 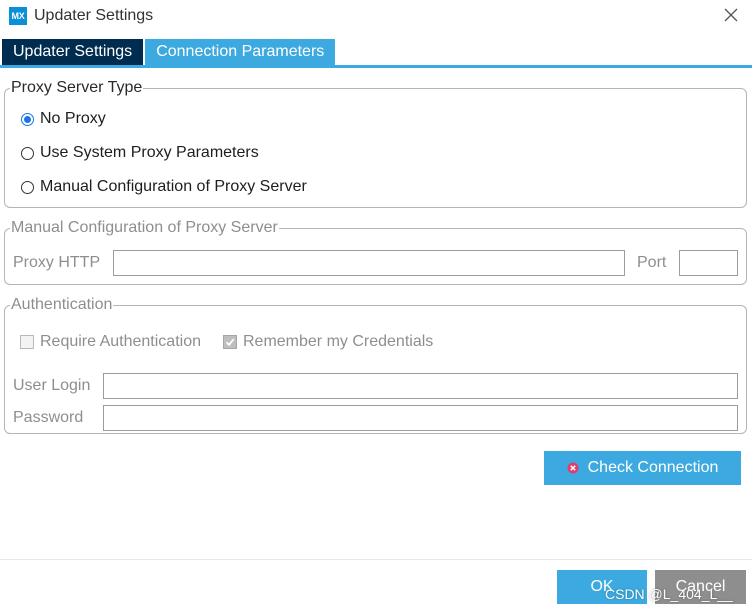 What do you see at coordinates (240, 52) in the screenshot?
I see `tab-connection-parameters: Connection Parameters` at bounding box center [240, 52].